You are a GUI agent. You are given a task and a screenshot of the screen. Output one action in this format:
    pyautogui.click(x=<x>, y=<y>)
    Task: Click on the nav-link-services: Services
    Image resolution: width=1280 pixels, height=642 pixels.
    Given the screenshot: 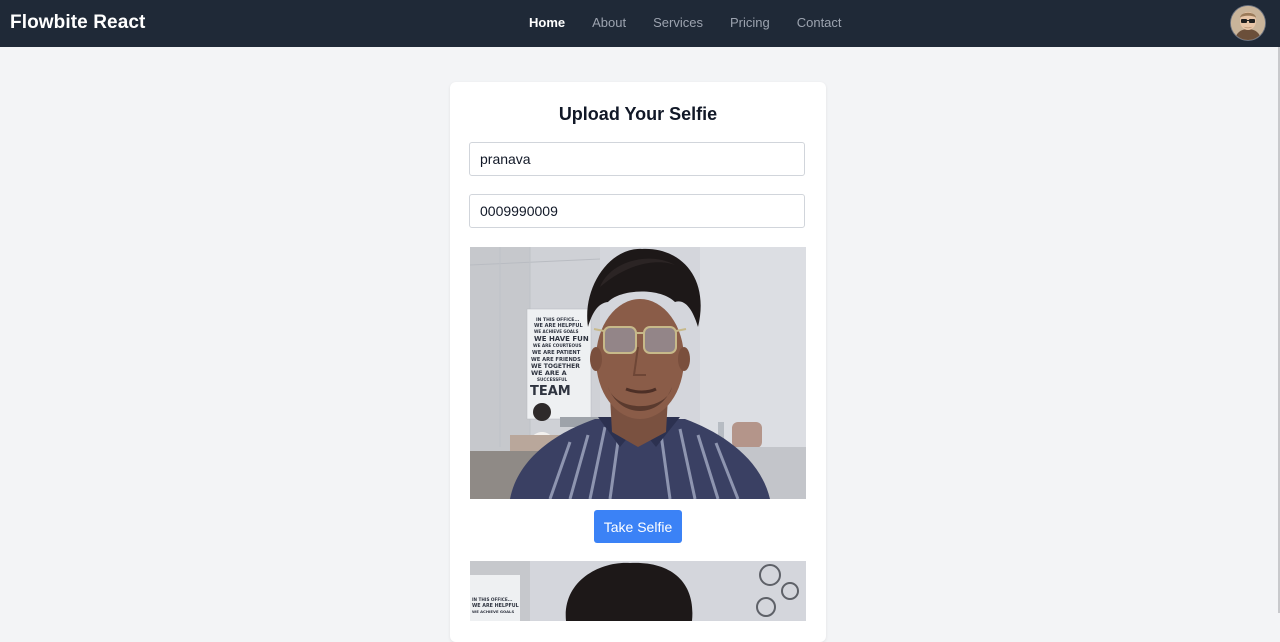 What is the action you would take?
    pyautogui.click(x=678, y=22)
    